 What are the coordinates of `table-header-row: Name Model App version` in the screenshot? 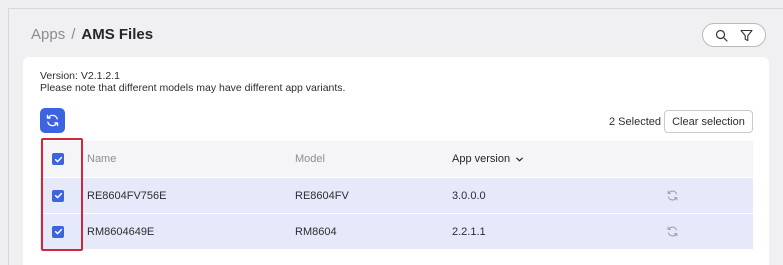 It's located at (396, 159).